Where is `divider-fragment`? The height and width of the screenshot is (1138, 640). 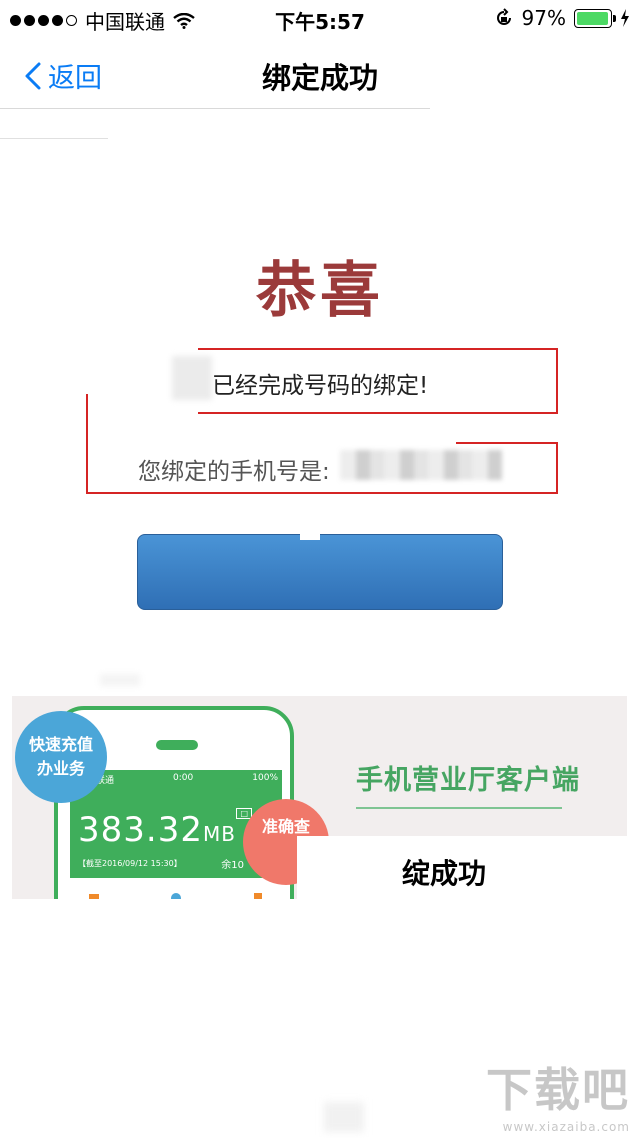
divider-fragment is located at coordinates (54, 138).